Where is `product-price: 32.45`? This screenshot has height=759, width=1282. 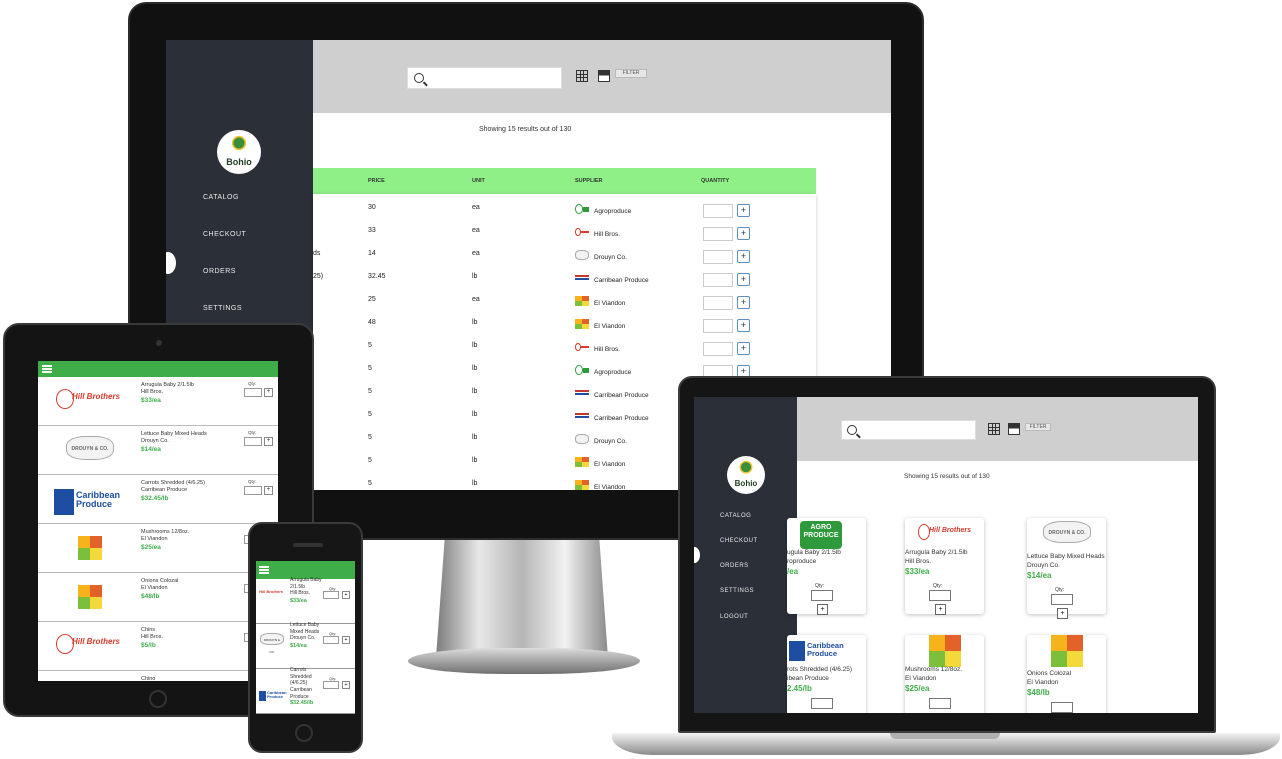
product-price: 32.45 is located at coordinates (377, 276).